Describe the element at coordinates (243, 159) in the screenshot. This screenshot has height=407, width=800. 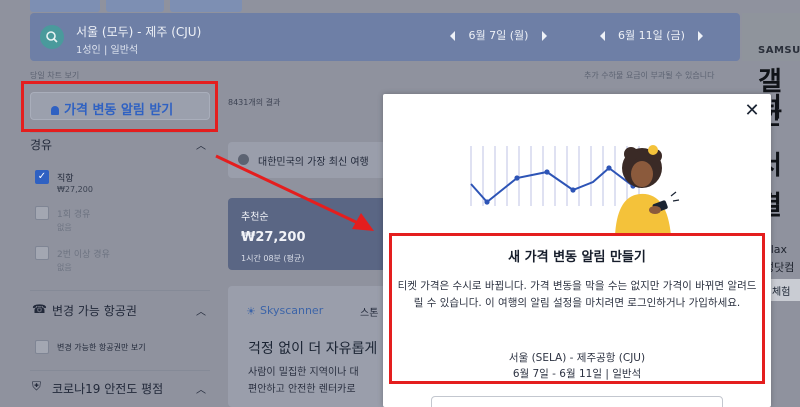
I see `info-icon` at that location.